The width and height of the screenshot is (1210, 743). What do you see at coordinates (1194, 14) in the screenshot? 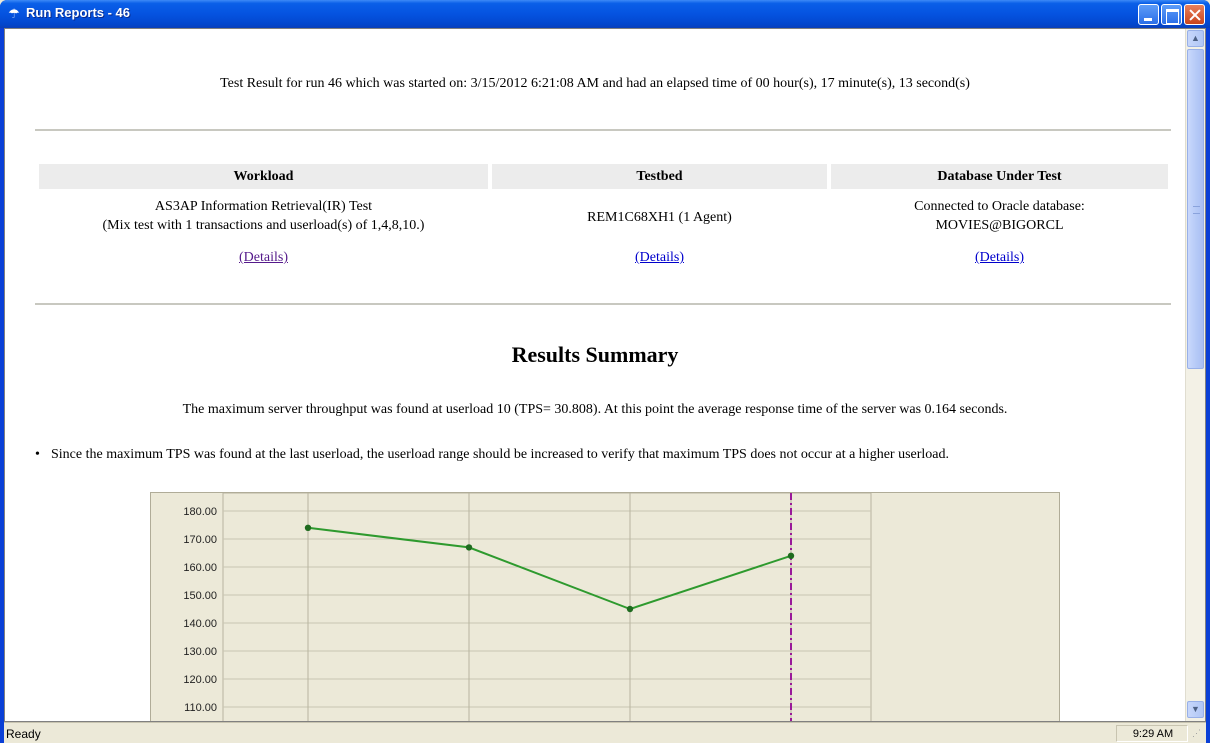
I see `close-button` at bounding box center [1194, 14].